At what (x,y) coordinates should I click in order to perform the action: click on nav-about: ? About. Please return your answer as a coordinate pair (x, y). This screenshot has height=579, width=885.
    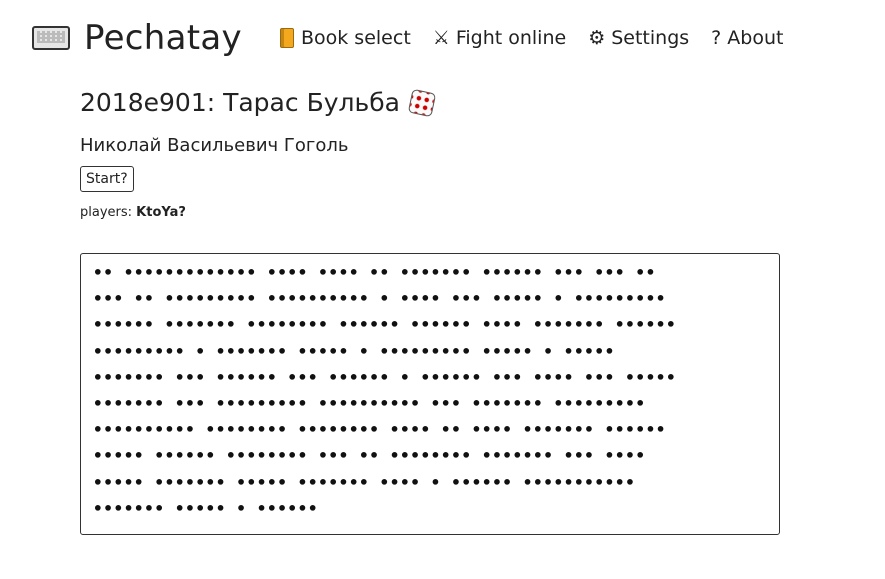
    Looking at the image, I should click on (747, 38).